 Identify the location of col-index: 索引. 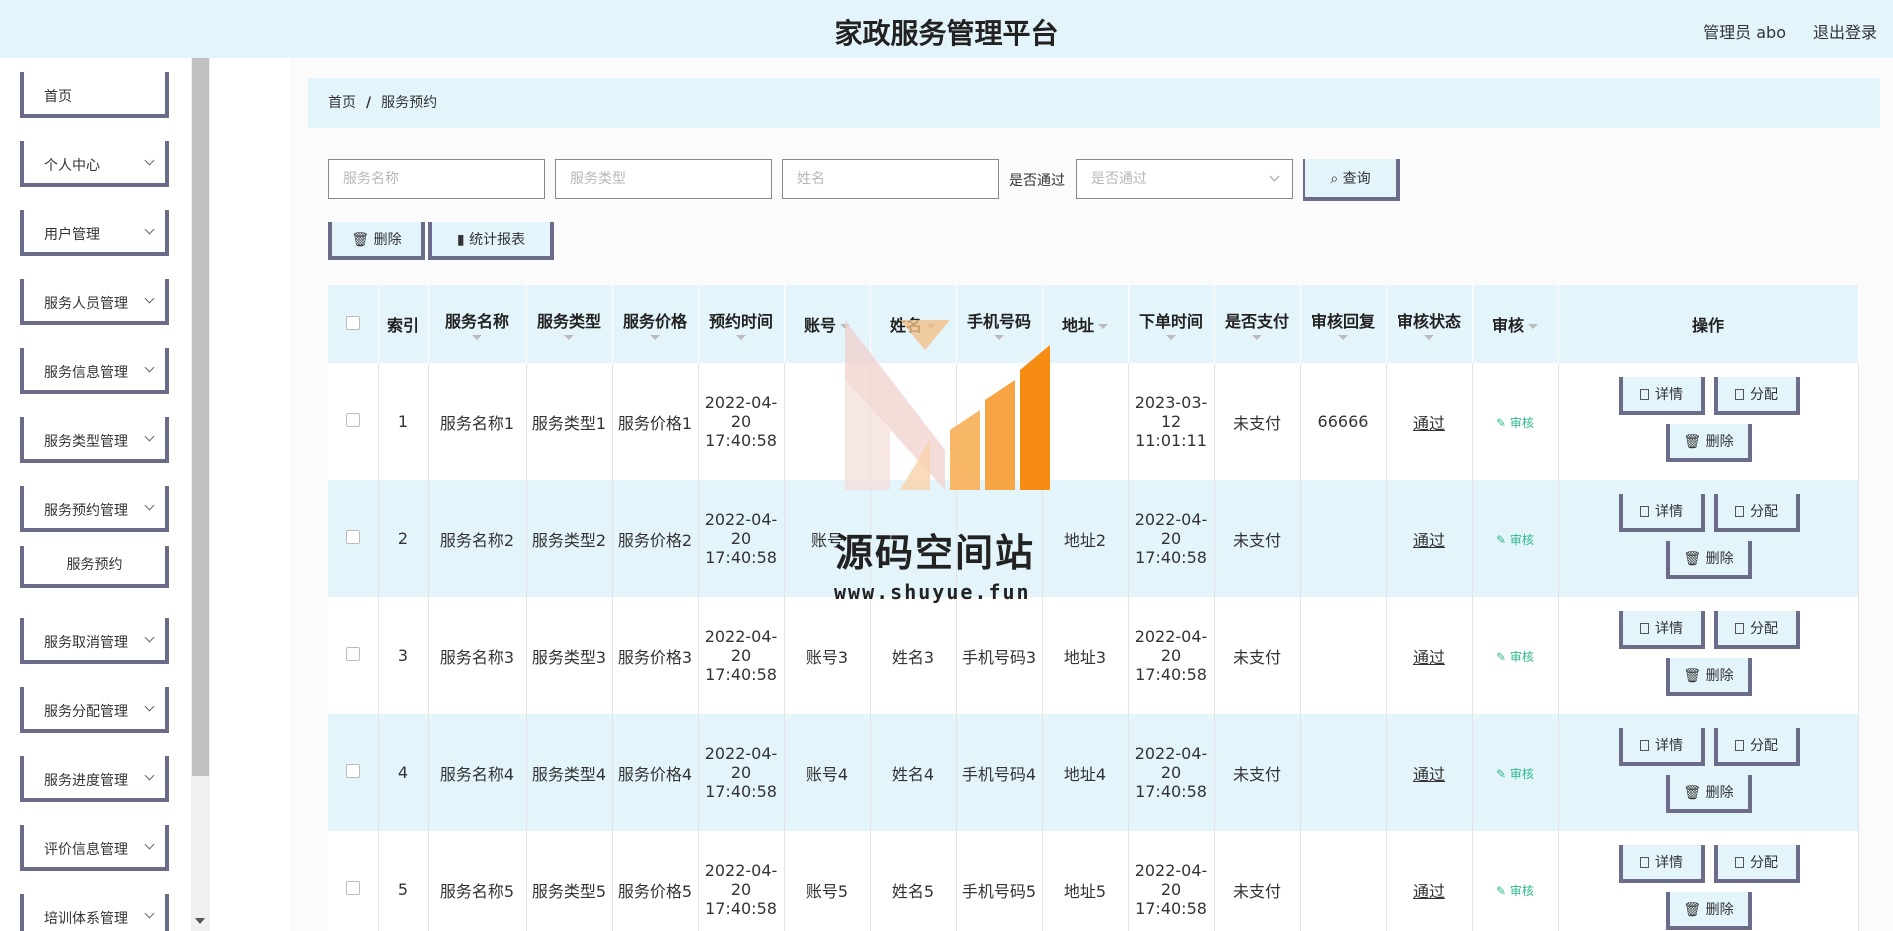
(403, 324).